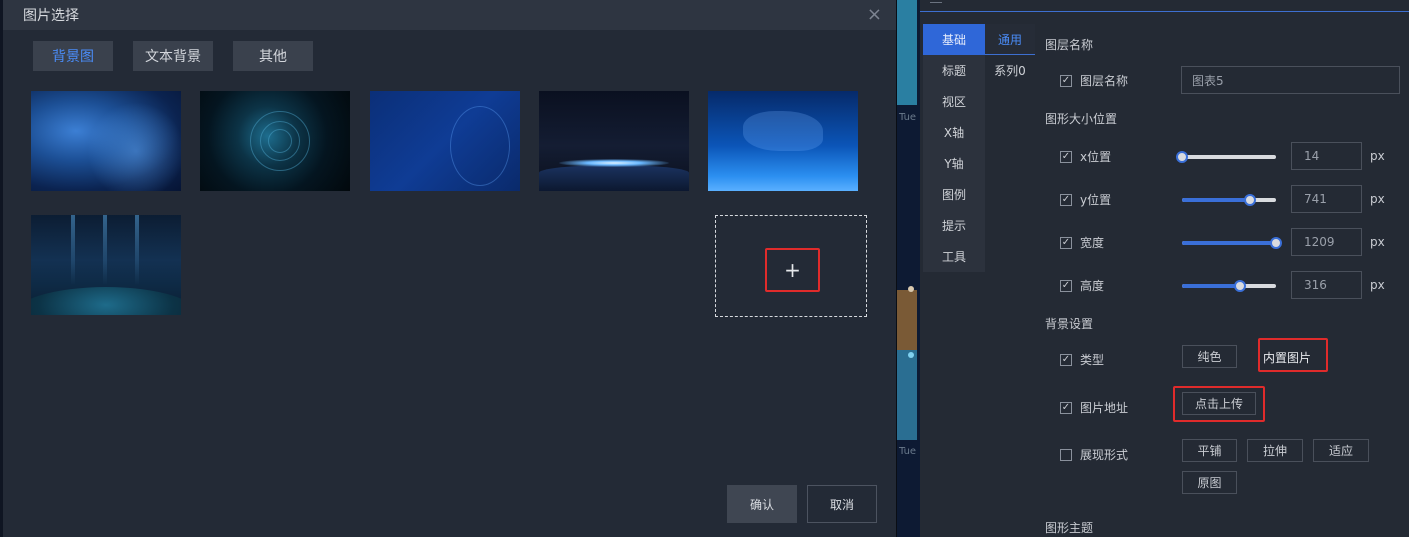 The height and width of the screenshot is (537, 1409). Describe the element at coordinates (1232, 243) in the screenshot. I see `width-slider` at that location.